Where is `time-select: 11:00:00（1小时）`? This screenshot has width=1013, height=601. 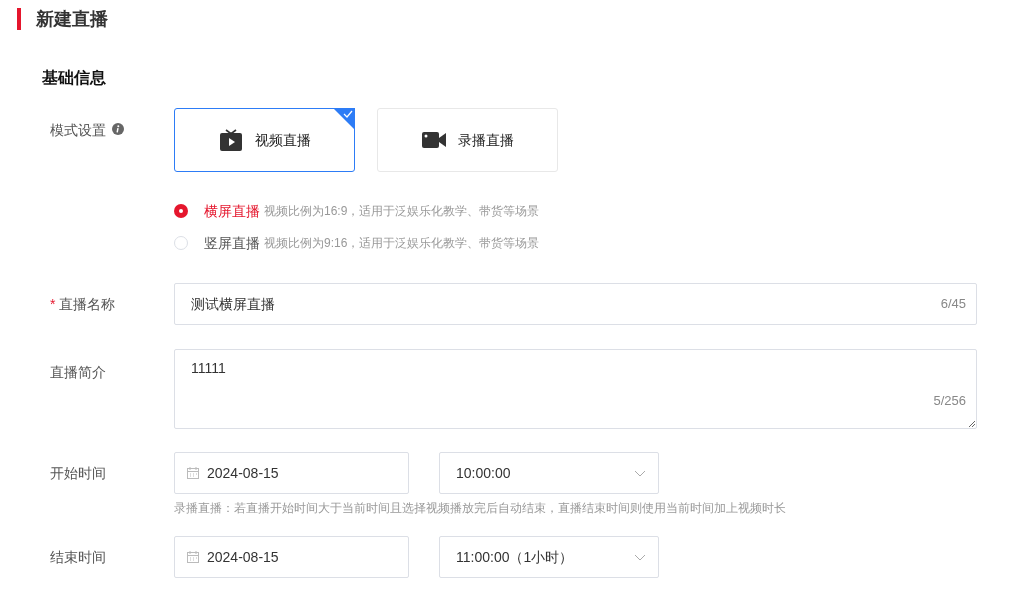
time-select: 11:00:00（1小时） is located at coordinates (549, 557).